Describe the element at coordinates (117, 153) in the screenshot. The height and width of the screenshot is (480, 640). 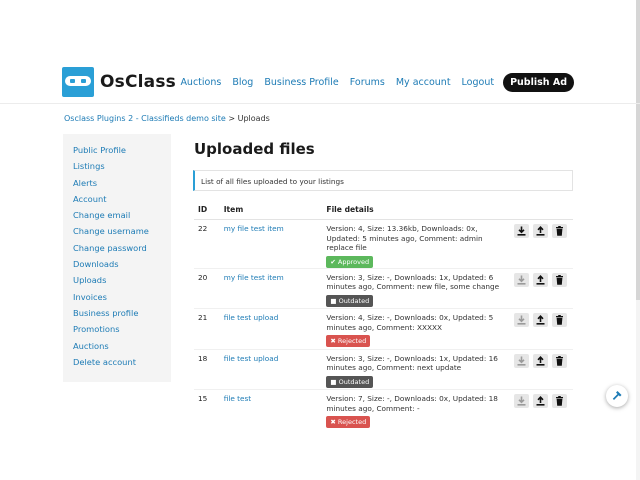
I see `sidebar-item-public-profile: Public Profile` at that location.